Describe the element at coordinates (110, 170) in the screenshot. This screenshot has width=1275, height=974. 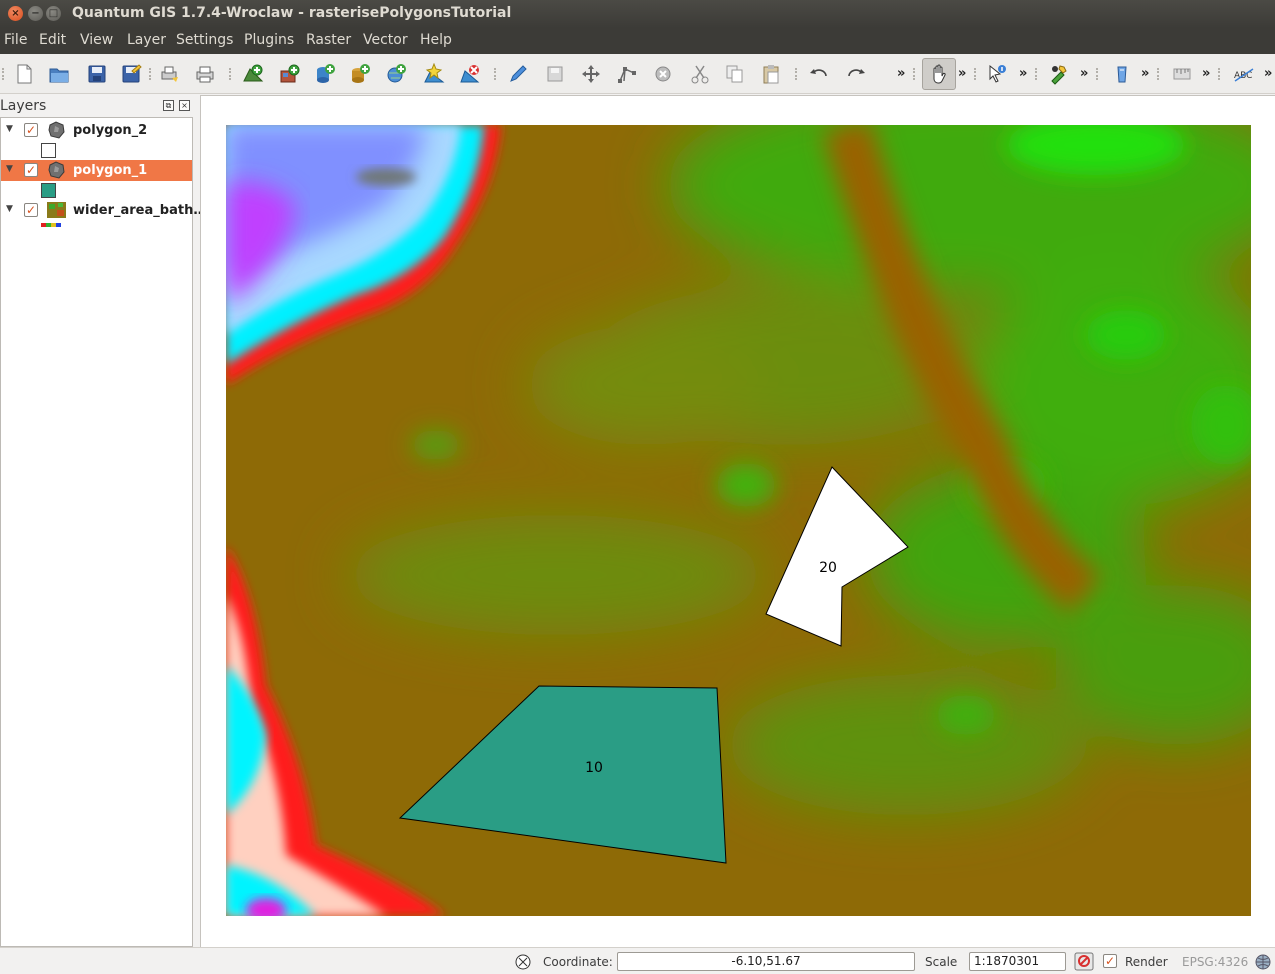
I see `layer-name: polygon_1` at that location.